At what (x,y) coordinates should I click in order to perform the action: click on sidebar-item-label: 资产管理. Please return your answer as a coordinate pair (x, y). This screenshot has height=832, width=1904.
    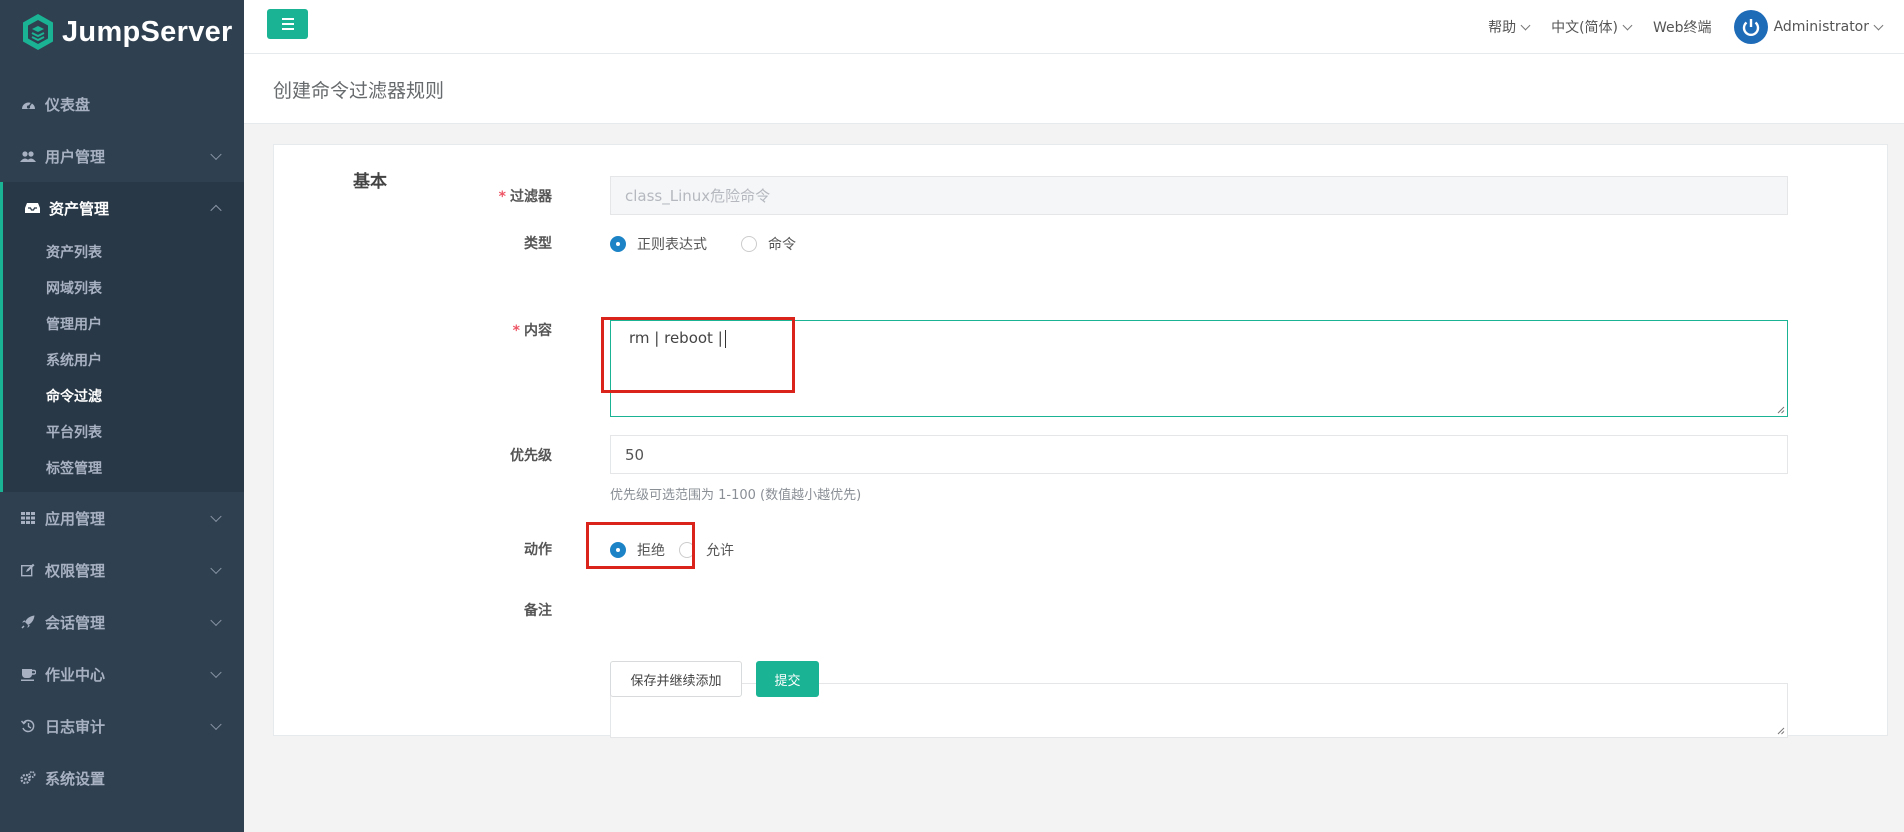
    Looking at the image, I should click on (79, 208).